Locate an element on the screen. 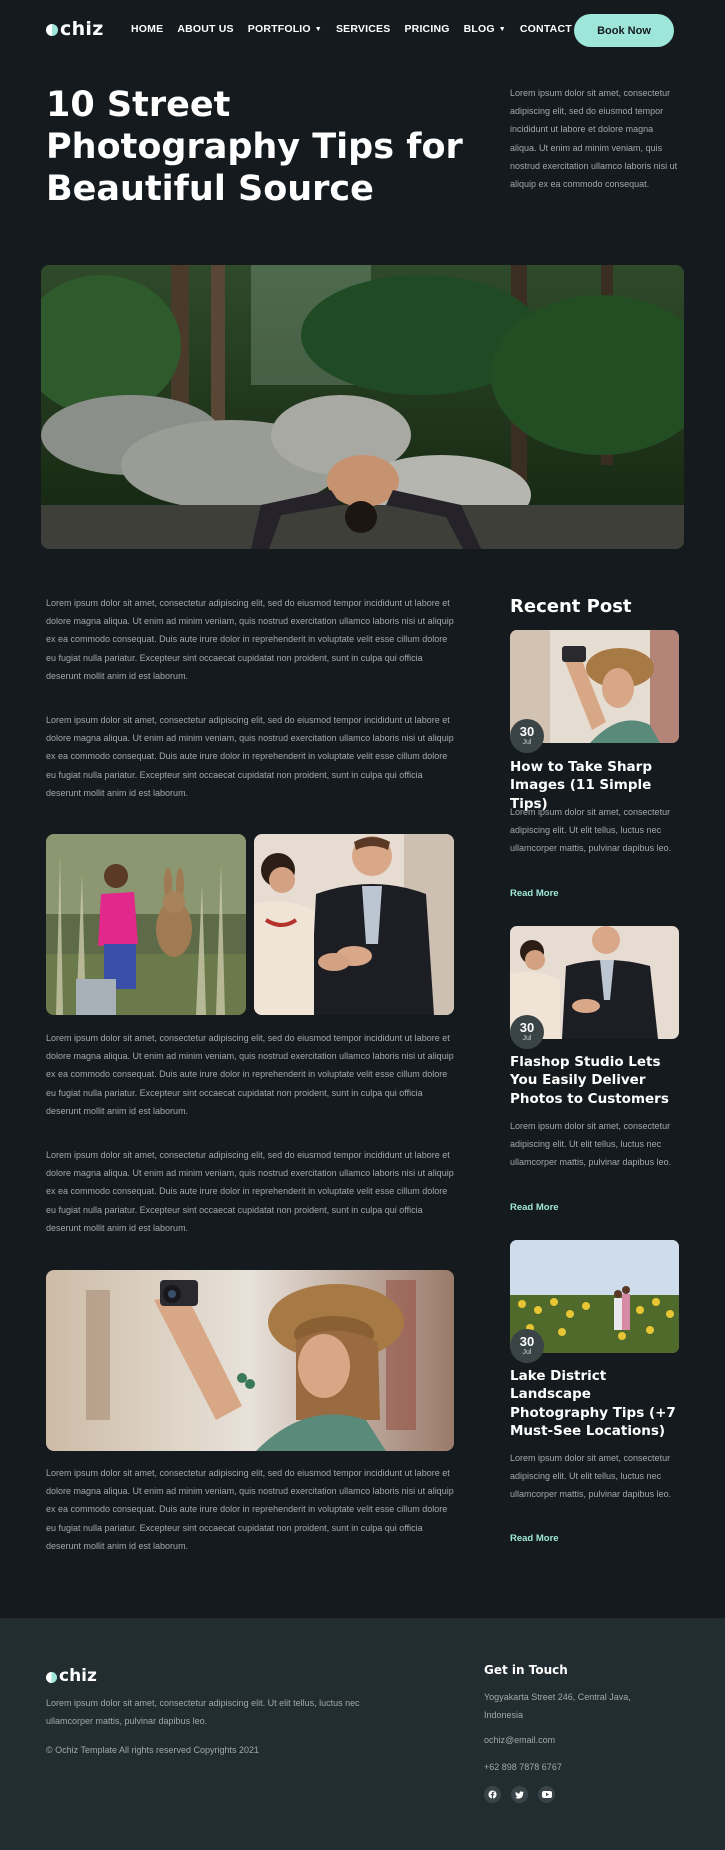 Image resolution: width=725 pixels, height=1850 pixels. footer-email: ochiz@email.com is located at coordinates (569, 1740).